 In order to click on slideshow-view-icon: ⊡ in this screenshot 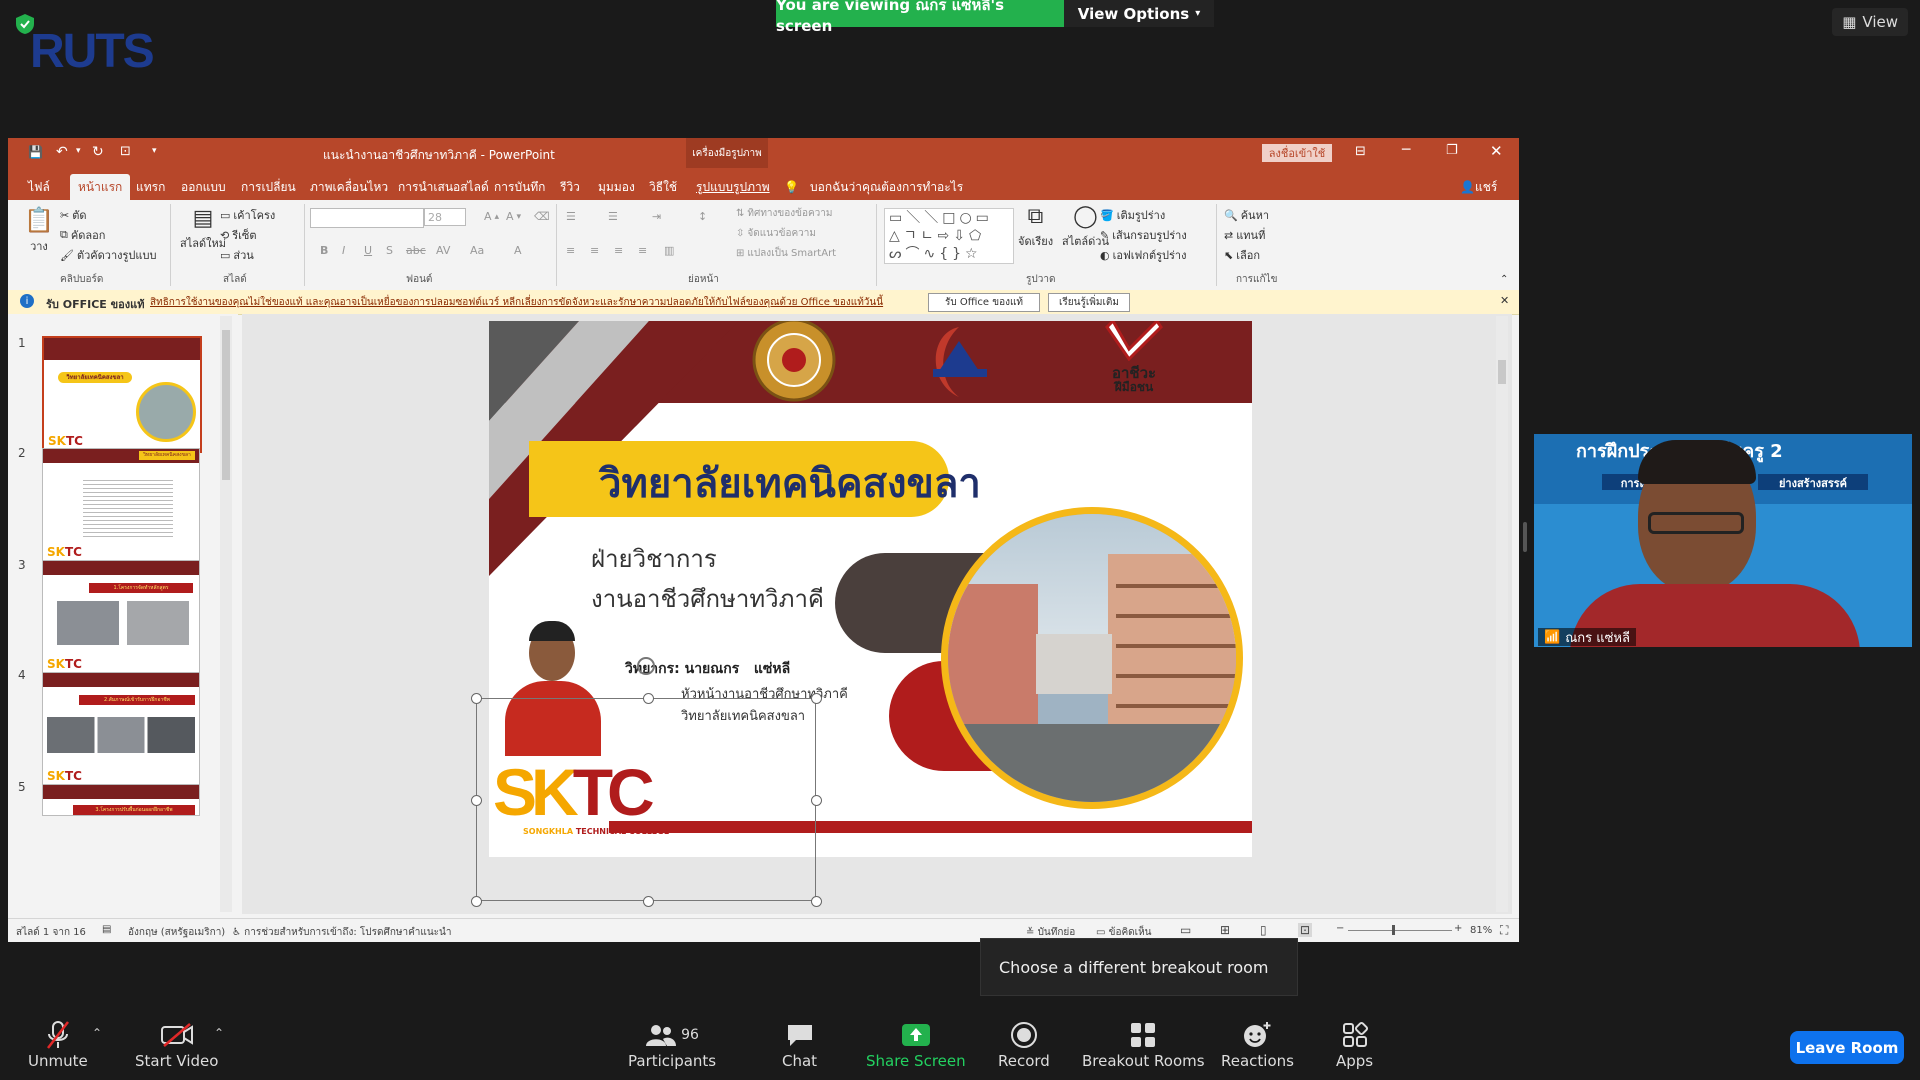, I will do `click(1305, 930)`.